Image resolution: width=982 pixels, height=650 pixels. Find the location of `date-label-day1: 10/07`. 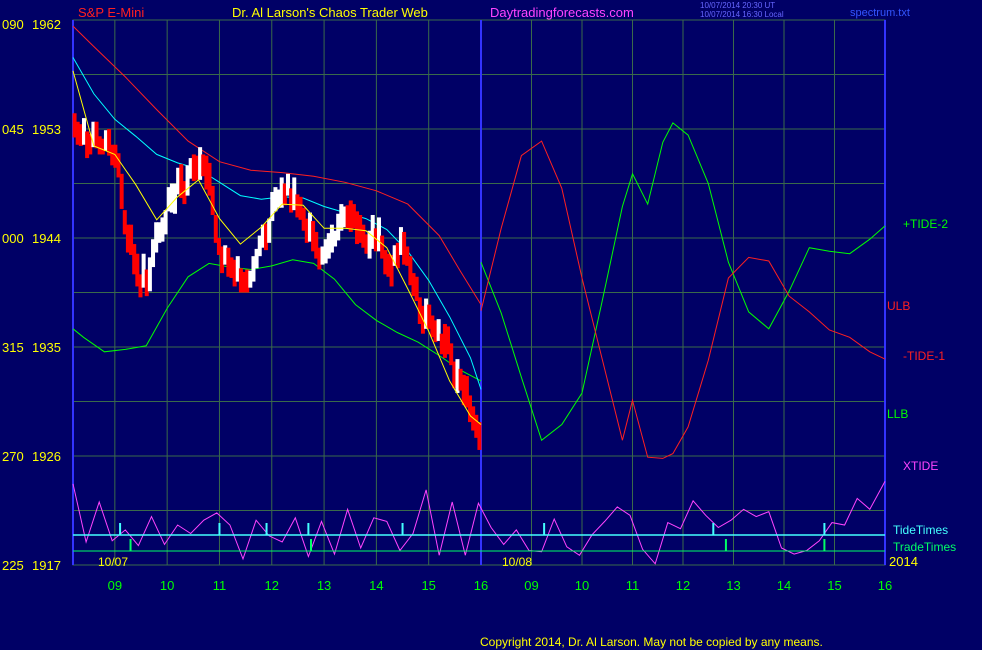

date-label-day1: 10/07 is located at coordinates (113, 562).